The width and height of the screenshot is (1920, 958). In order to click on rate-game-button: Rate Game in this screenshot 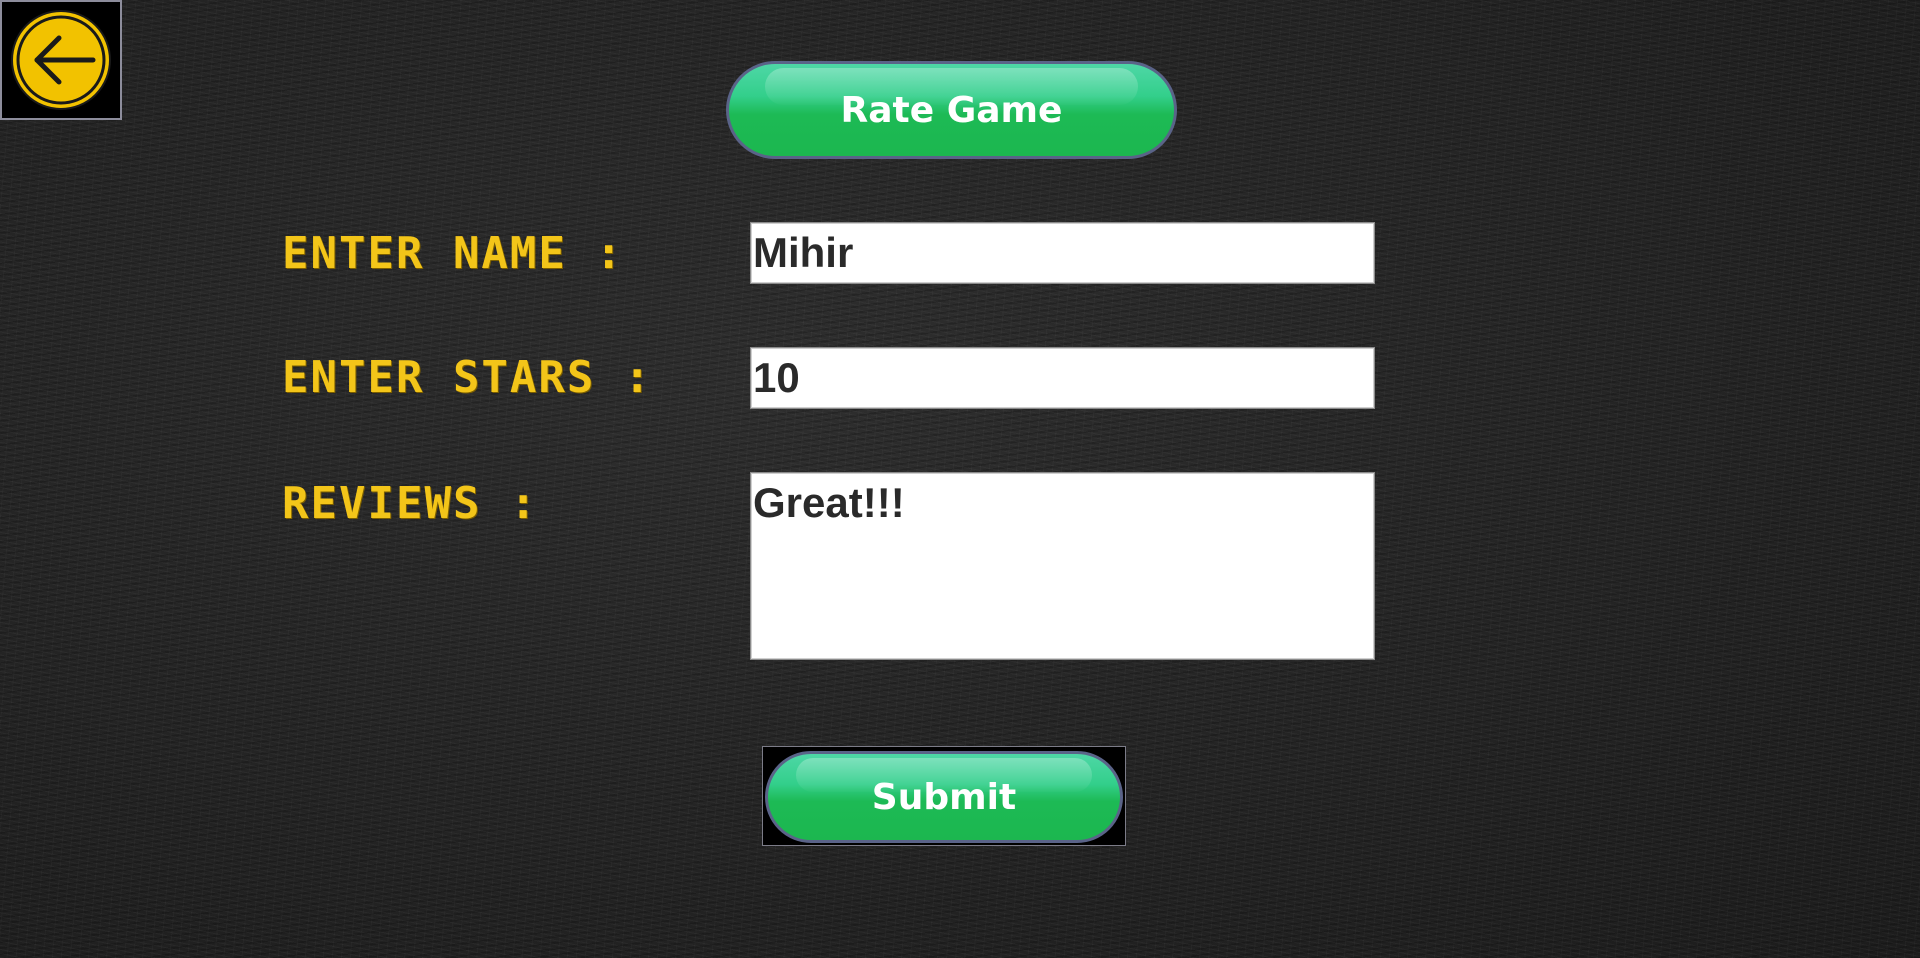, I will do `click(951, 110)`.